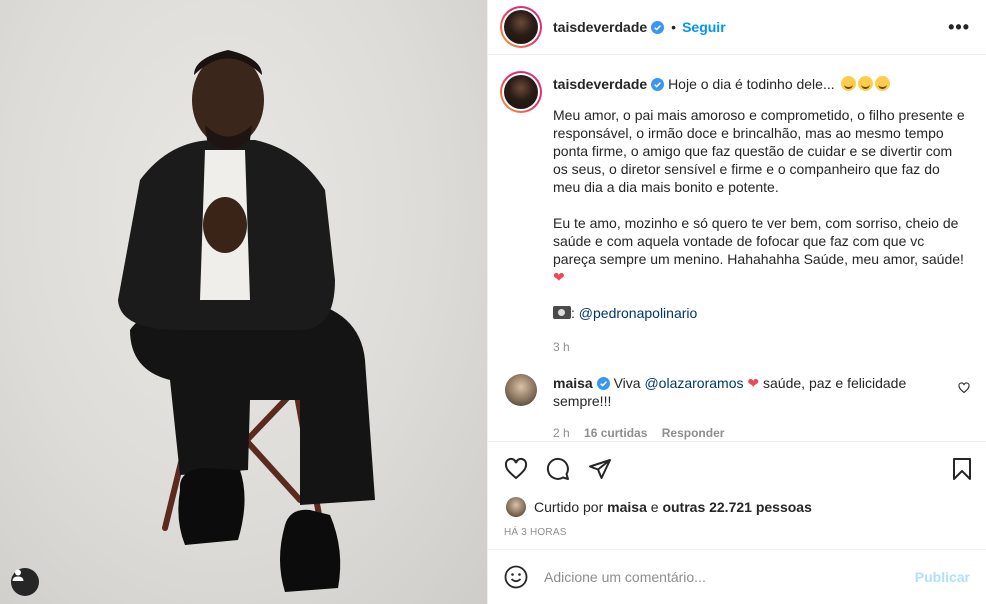 This screenshot has width=986, height=604. Describe the element at coordinates (615, 433) in the screenshot. I see `comment-likes-count: 16 curtidas` at that location.